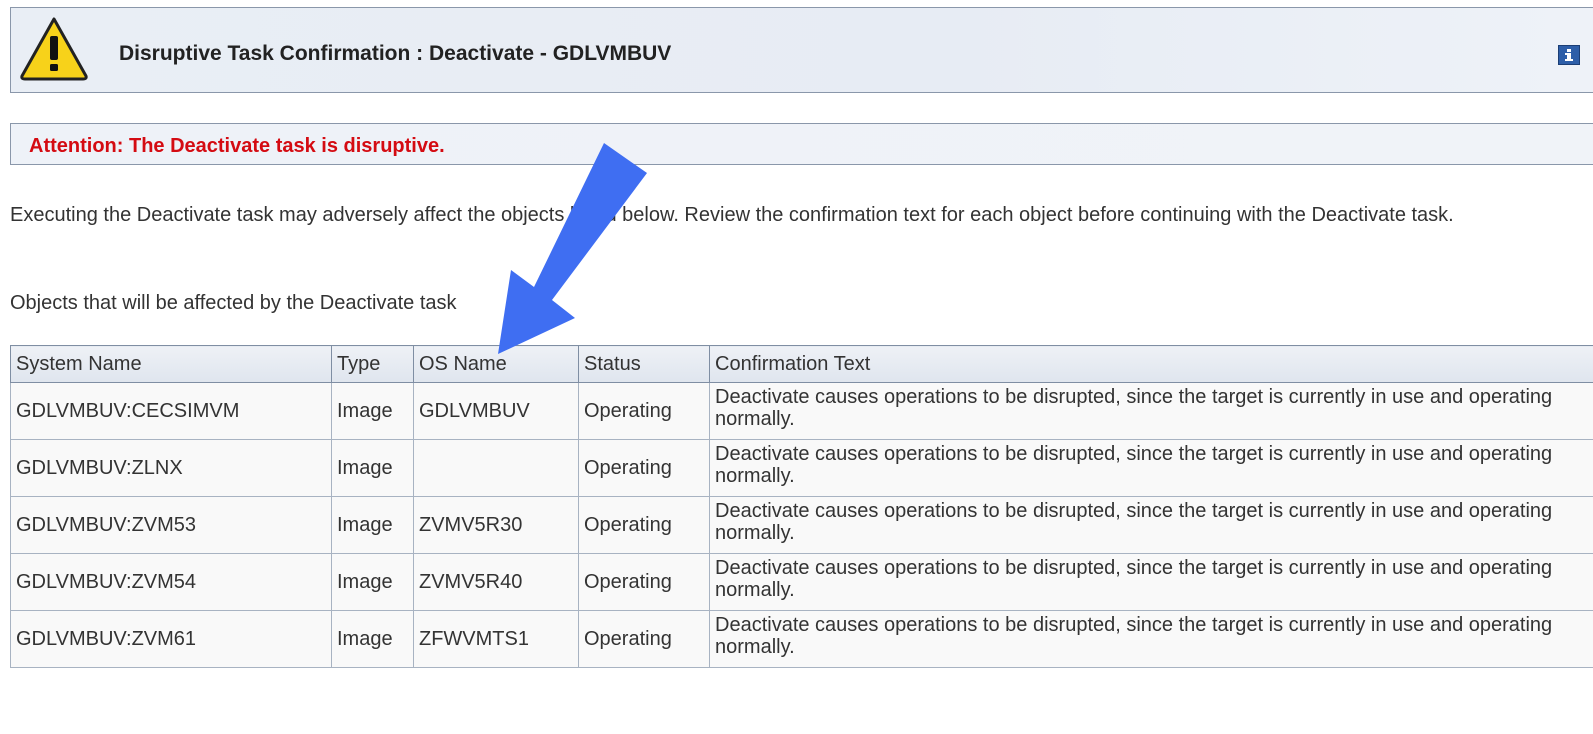 The width and height of the screenshot is (1593, 734). I want to click on os-name-cell: ZVMV5R30, so click(496, 525).